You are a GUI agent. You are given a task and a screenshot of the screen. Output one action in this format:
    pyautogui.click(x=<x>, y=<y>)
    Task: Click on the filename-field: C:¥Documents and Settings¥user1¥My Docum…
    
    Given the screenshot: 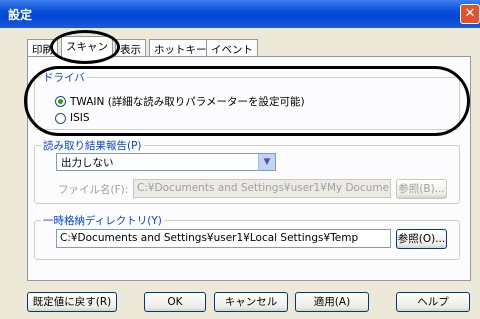 What is the action you would take?
    pyautogui.click(x=262, y=188)
    